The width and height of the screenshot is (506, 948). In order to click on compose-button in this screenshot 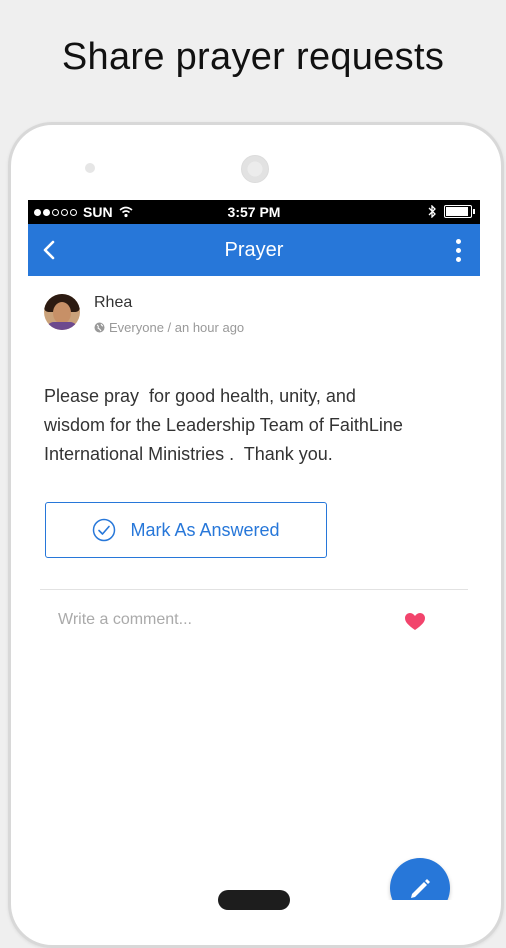, I will do `click(420, 879)`.